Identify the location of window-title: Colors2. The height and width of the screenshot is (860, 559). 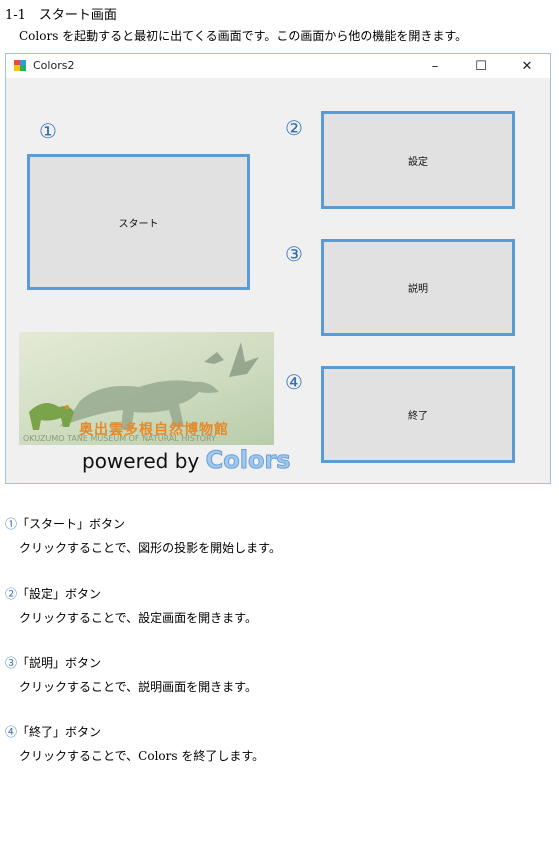
(54, 65).